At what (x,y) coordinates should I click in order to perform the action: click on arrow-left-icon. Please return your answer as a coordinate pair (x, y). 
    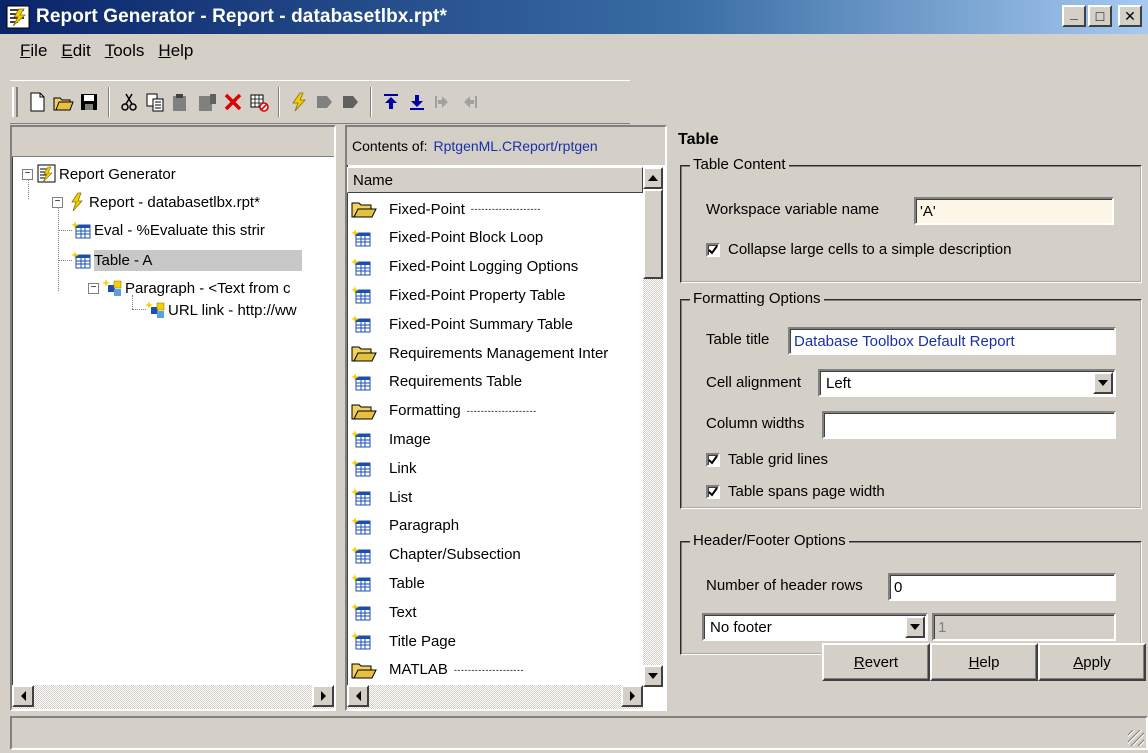
    Looking at the image, I should click on (358, 696).